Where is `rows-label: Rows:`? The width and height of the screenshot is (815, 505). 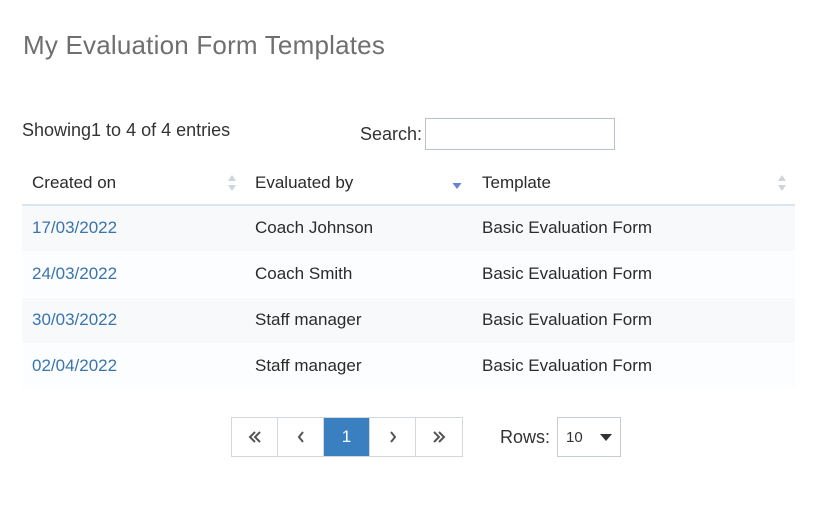
rows-label: Rows: is located at coordinates (525, 436).